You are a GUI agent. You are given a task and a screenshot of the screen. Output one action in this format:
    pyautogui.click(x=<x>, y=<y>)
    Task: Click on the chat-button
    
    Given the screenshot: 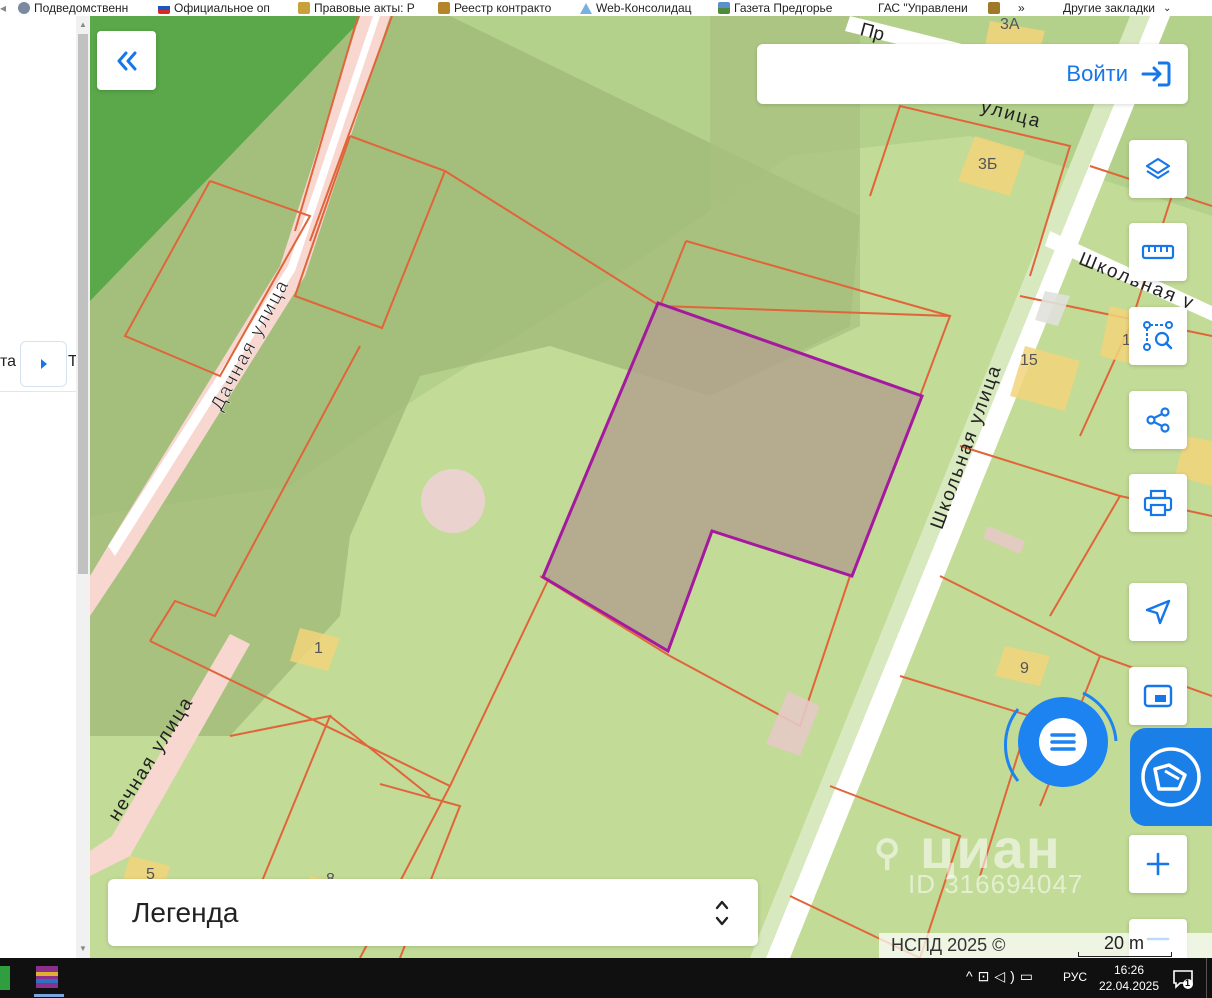 What is the action you would take?
    pyautogui.click(x=1063, y=742)
    